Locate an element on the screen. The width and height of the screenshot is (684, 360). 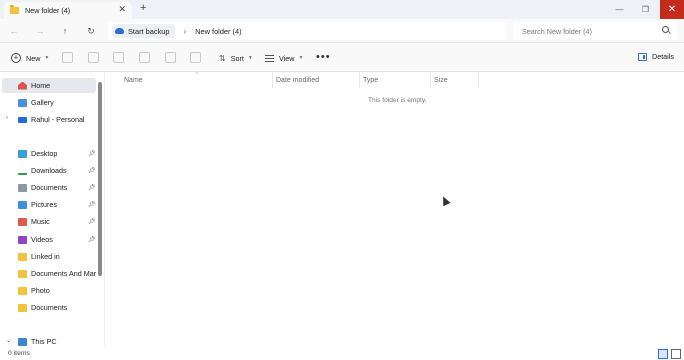
sidebar-item-rahul-personal: Rahul - Personal is located at coordinates (49, 119).